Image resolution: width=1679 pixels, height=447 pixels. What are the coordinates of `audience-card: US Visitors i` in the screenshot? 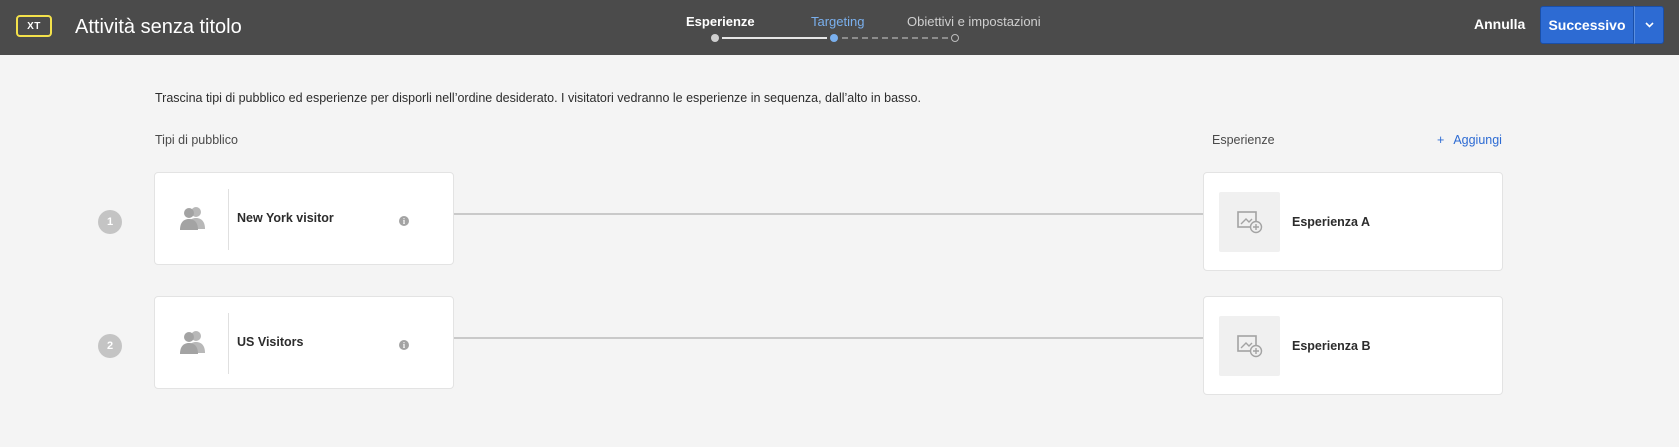 It's located at (304, 342).